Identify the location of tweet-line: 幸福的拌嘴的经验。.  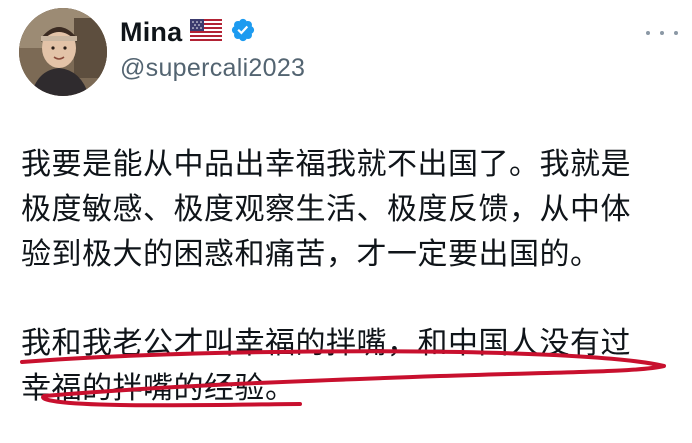
(158, 388).